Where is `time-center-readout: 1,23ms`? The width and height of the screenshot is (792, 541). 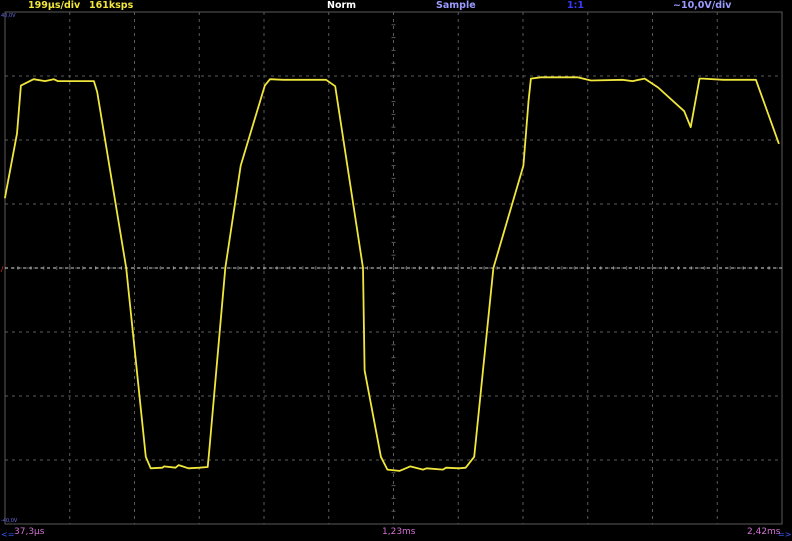
time-center-readout: 1,23ms is located at coordinates (399, 532).